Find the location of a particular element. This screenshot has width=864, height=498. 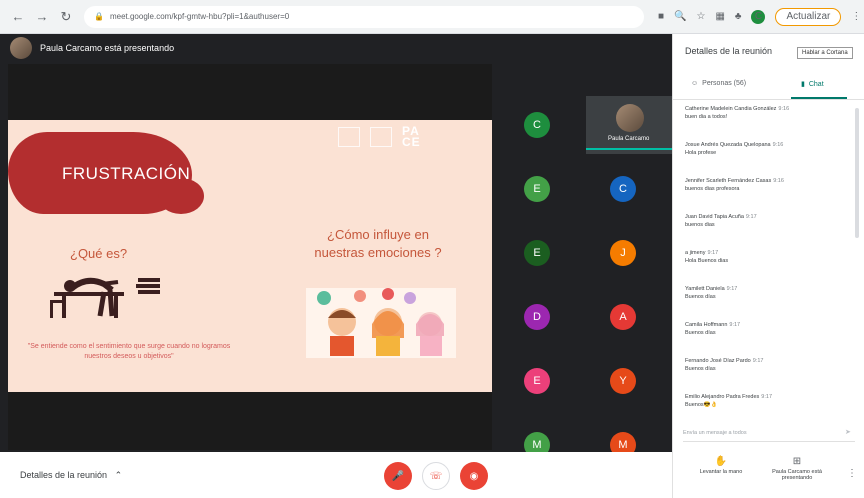

presenter-banner: Paula Carcamo está presentando is located at coordinates (336, 48).